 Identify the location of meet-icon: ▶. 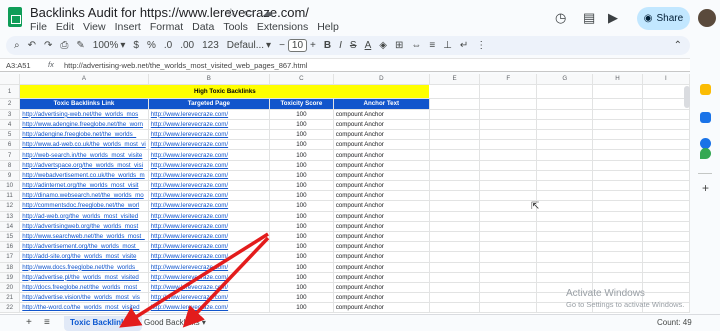
(613, 18).